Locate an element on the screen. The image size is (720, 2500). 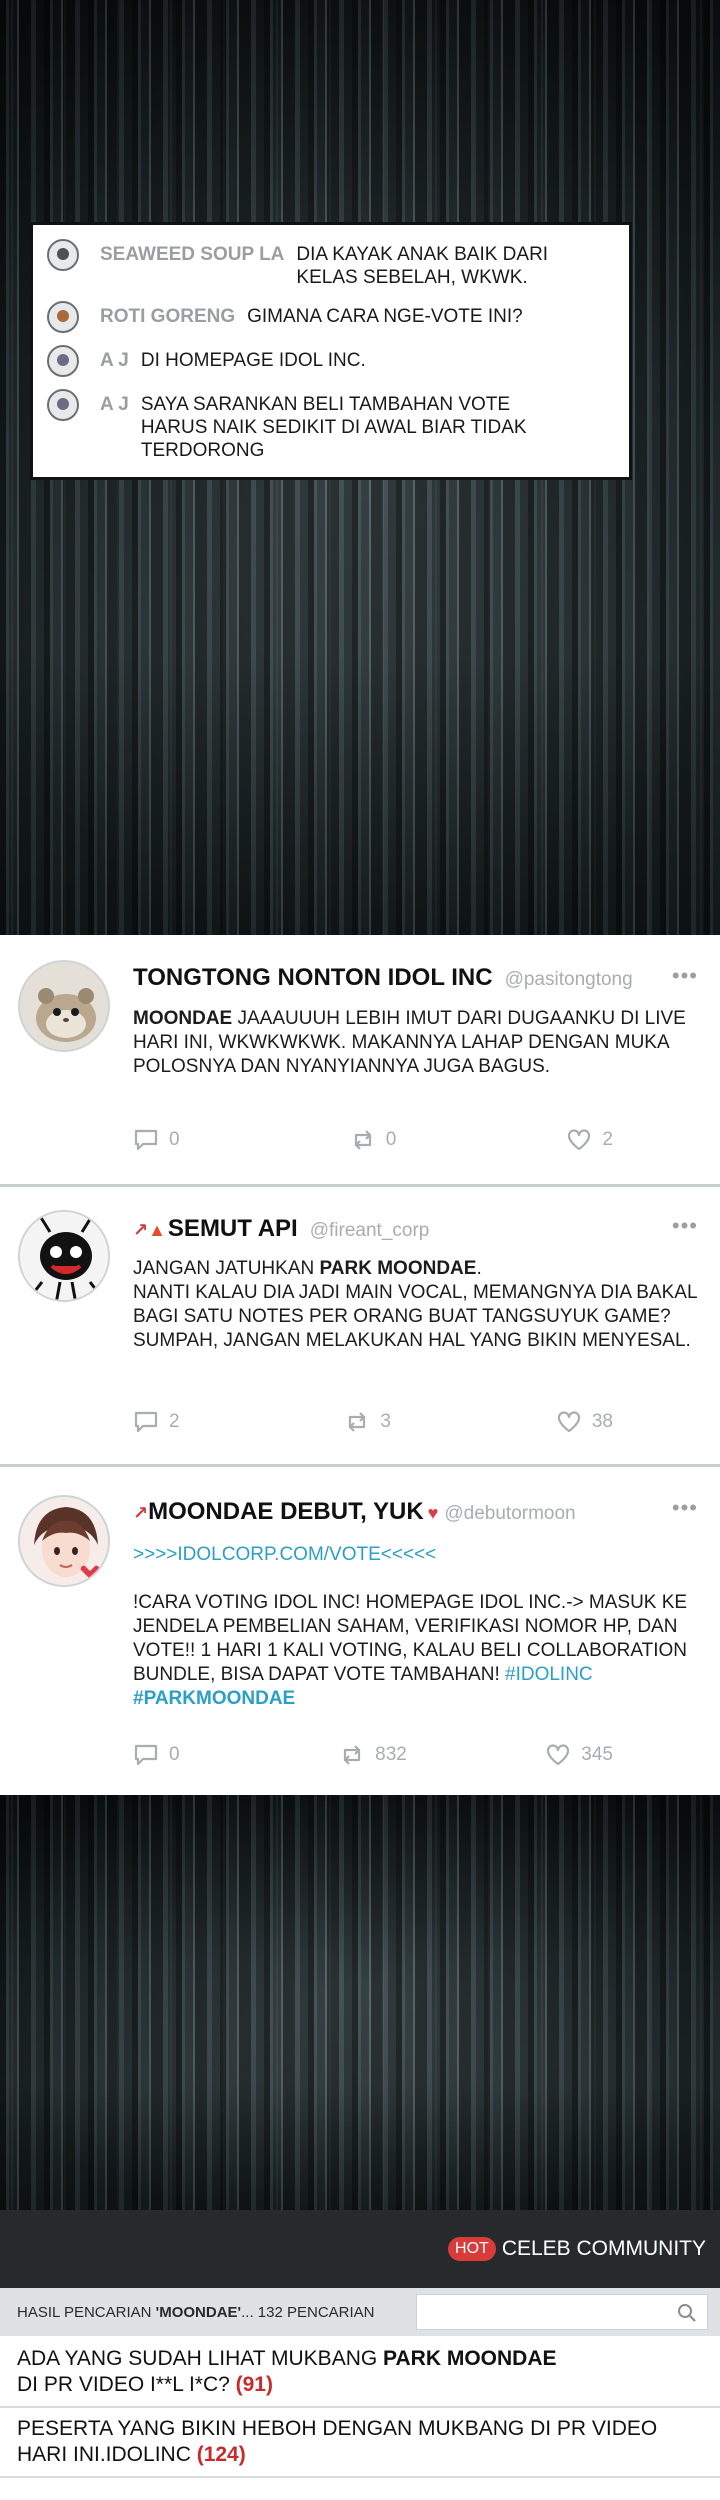
retweet-button: 0 is located at coordinates (458, 1140).